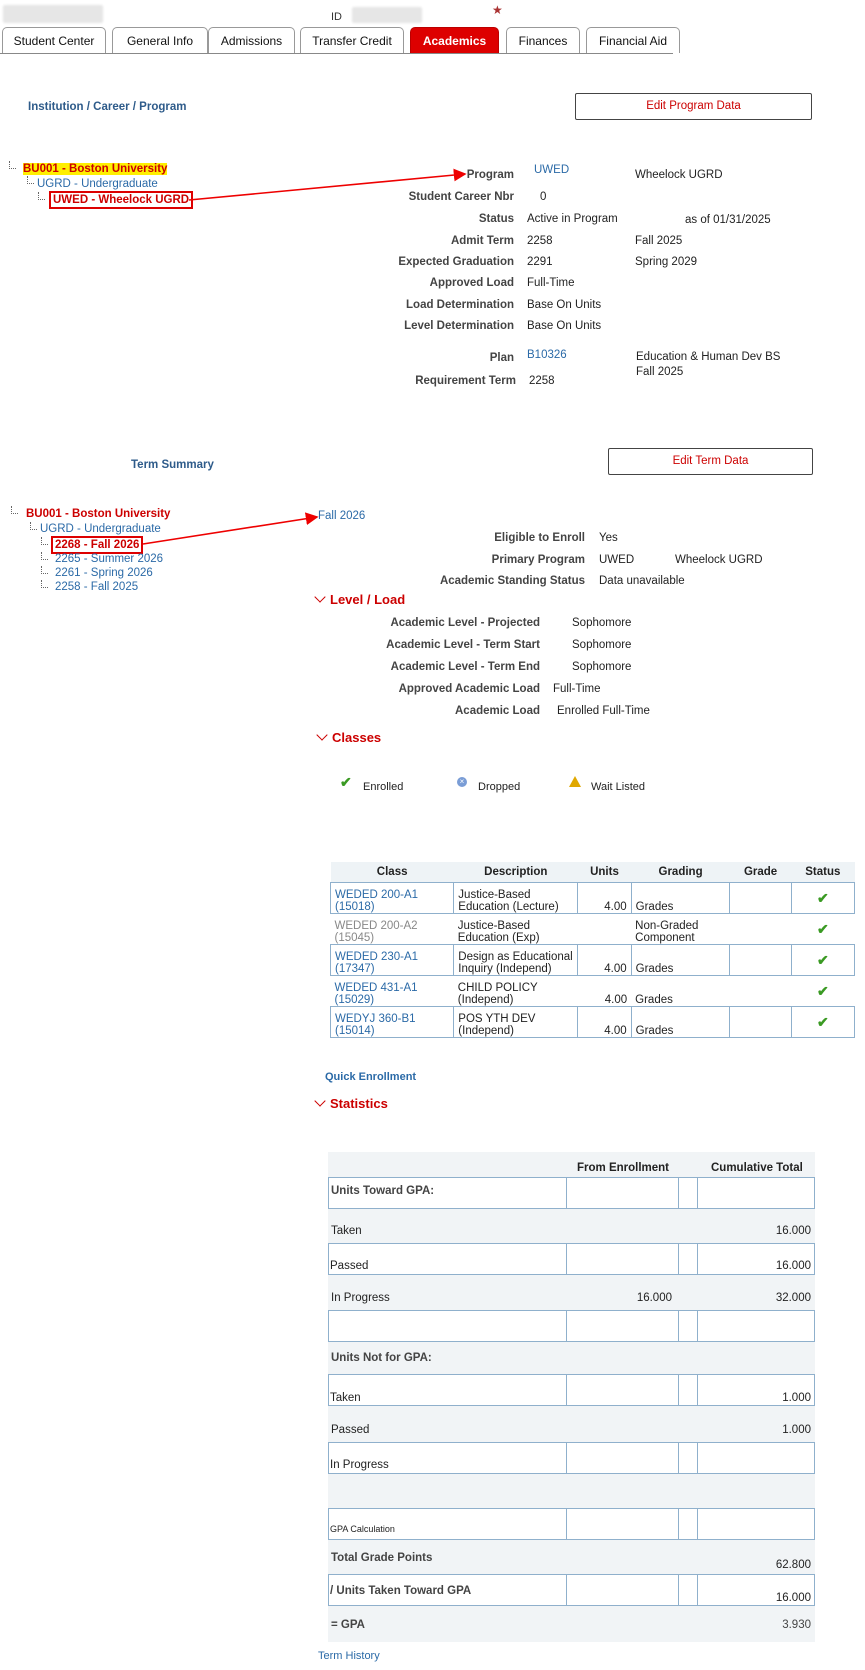 Image resolution: width=865 pixels, height=1670 pixels. I want to click on load-determination-value: Base On Units, so click(564, 305).